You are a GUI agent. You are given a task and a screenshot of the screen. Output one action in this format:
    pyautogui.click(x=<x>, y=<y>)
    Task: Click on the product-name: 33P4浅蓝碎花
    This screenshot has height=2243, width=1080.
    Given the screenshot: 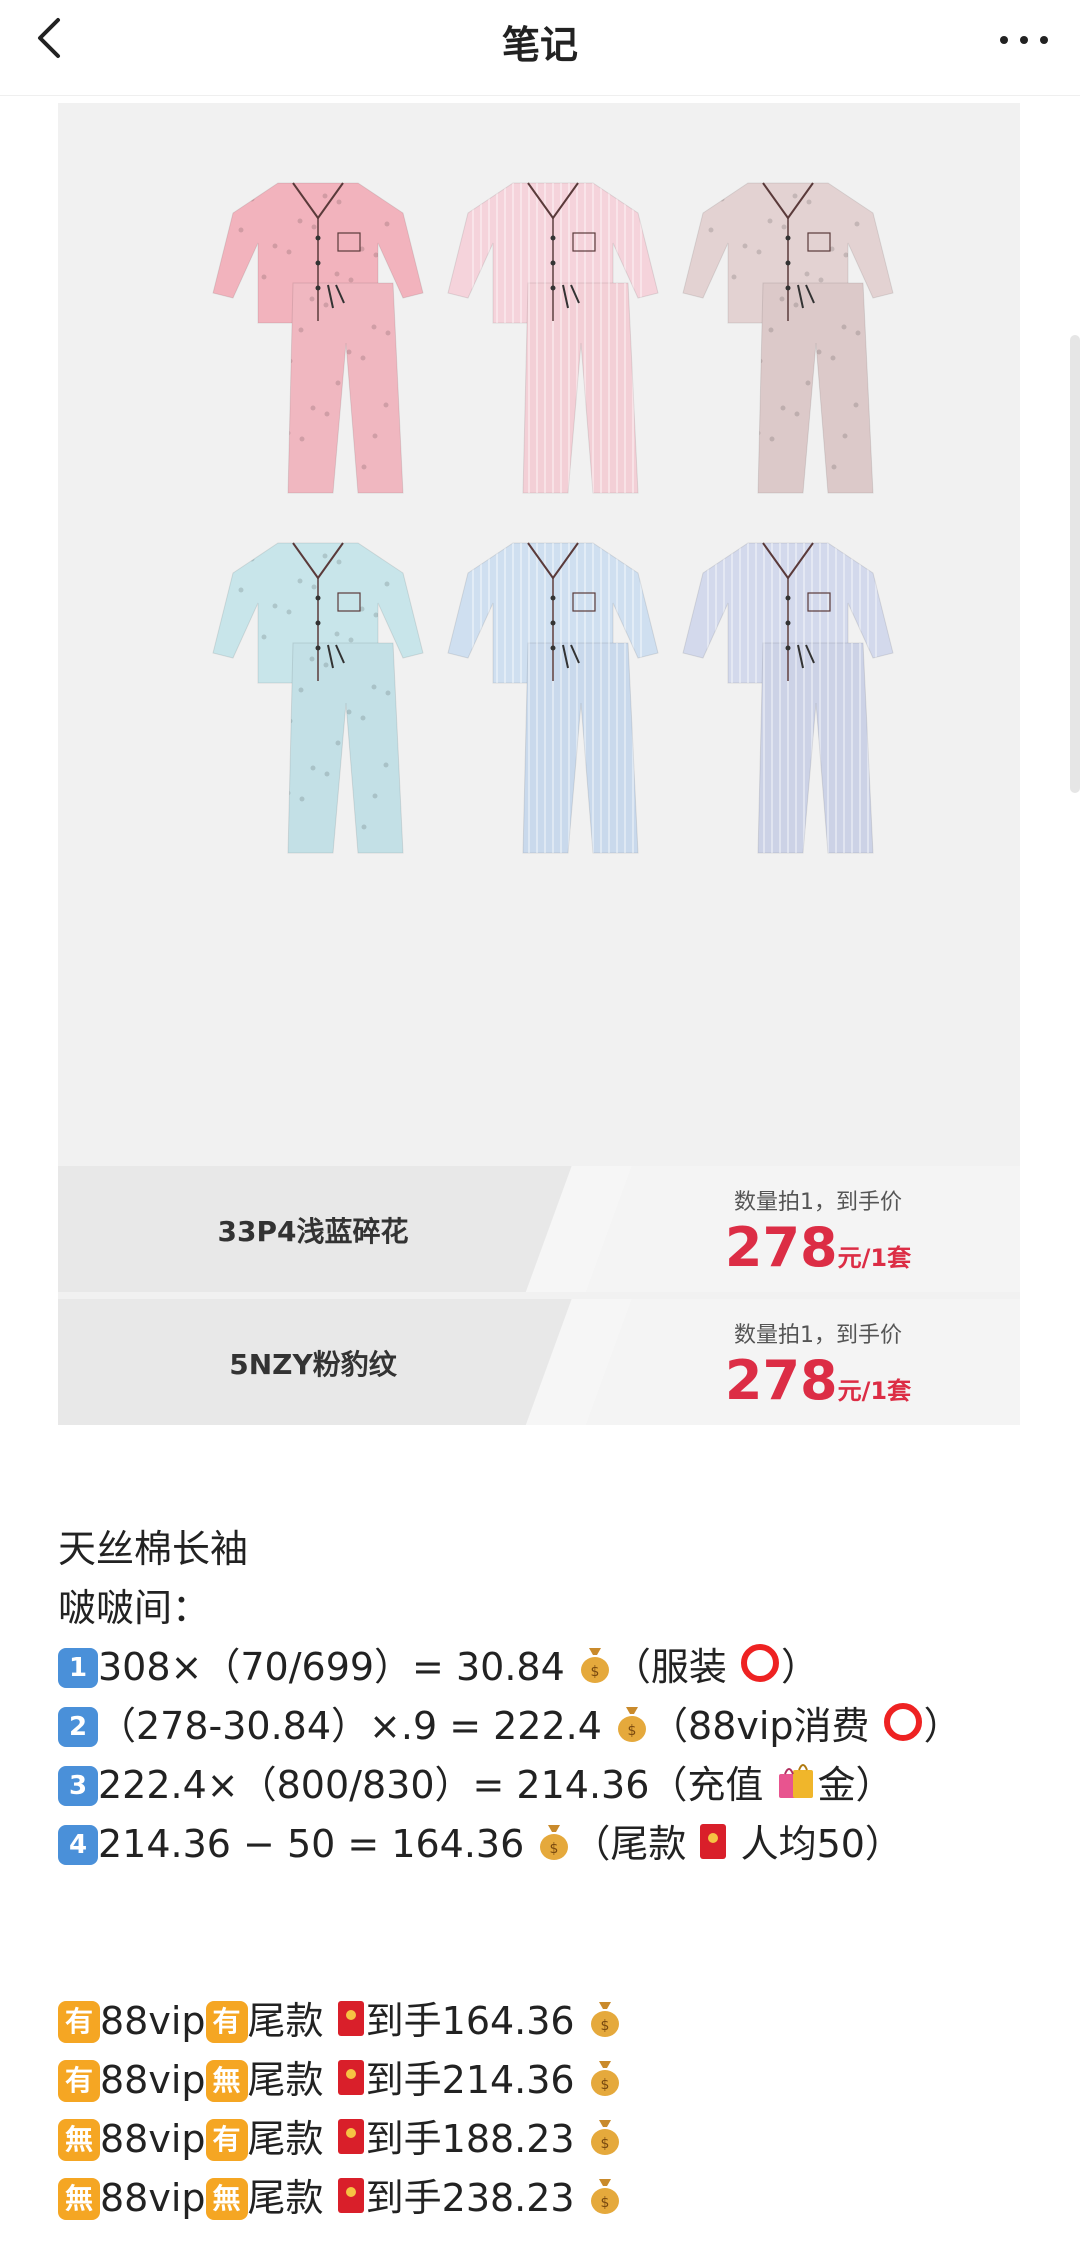 What is the action you would take?
    pyautogui.click(x=313, y=1231)
    